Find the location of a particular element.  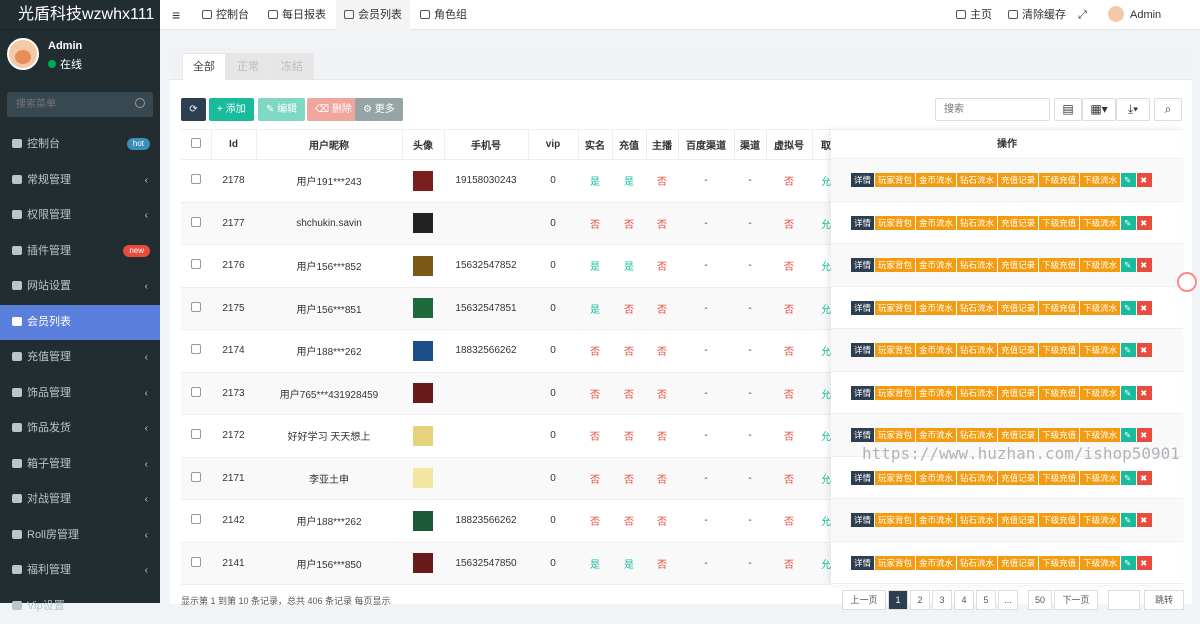

column-header: 手机号 is located at coordinates (486, 145).